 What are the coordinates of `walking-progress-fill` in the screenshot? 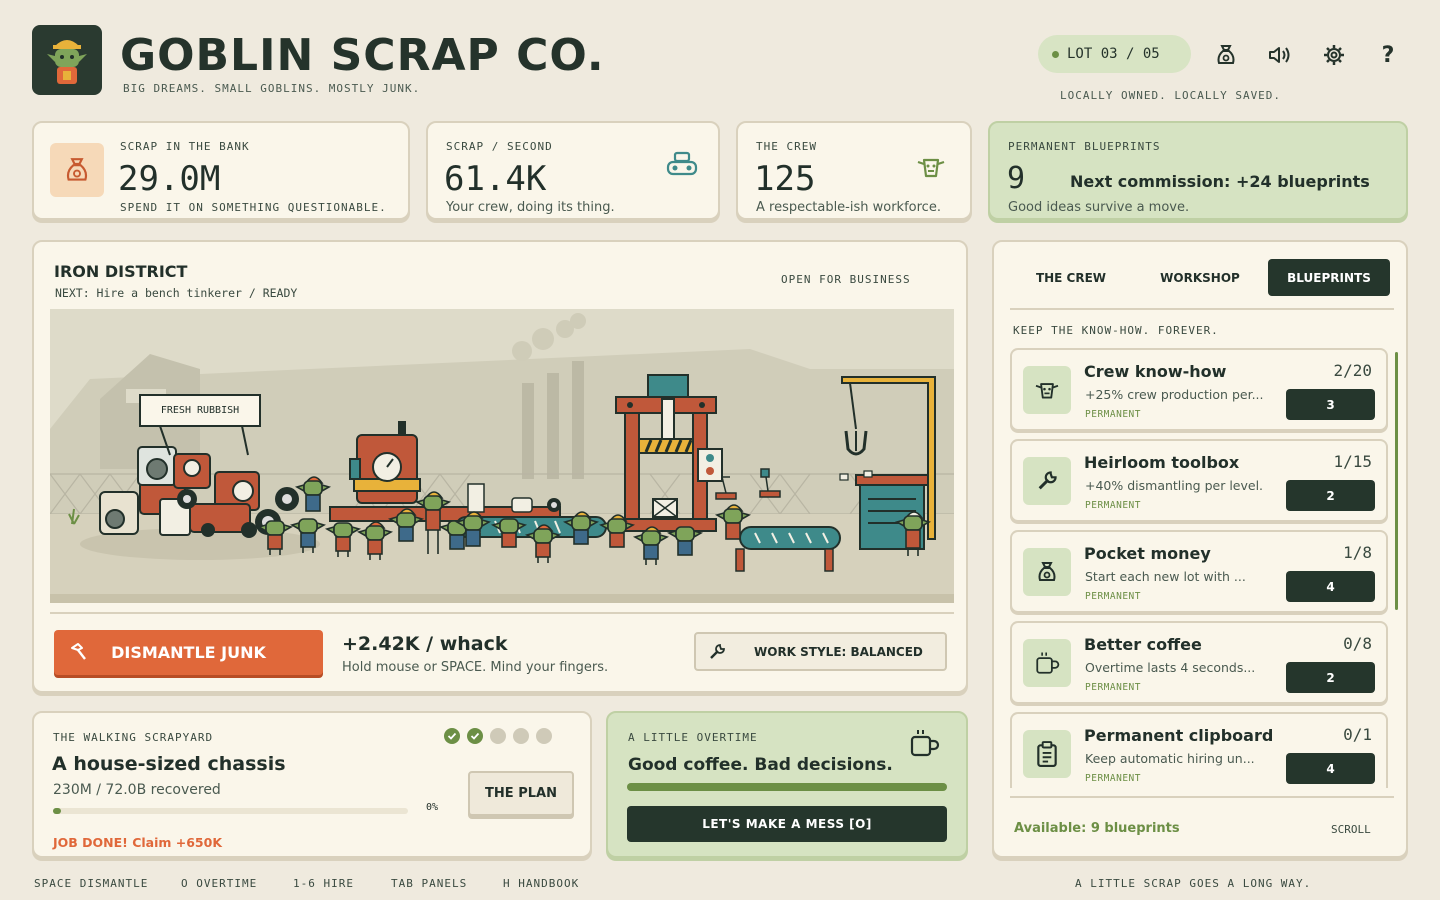 It's located at (57, 811).